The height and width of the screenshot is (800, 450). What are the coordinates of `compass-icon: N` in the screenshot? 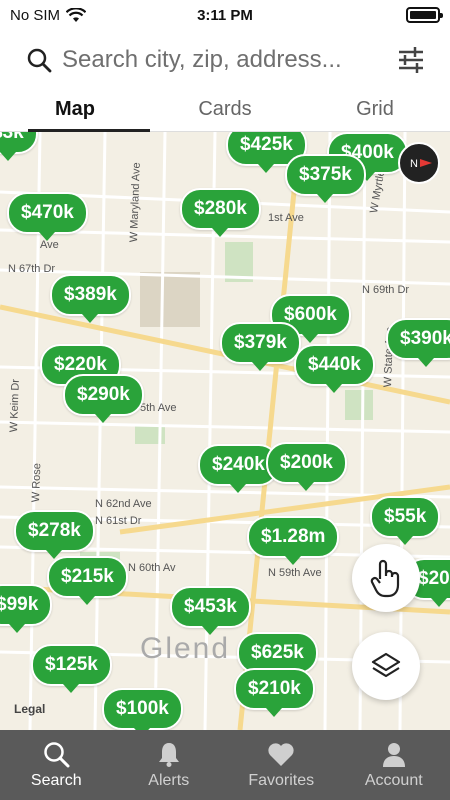 It's located at (421, 164).